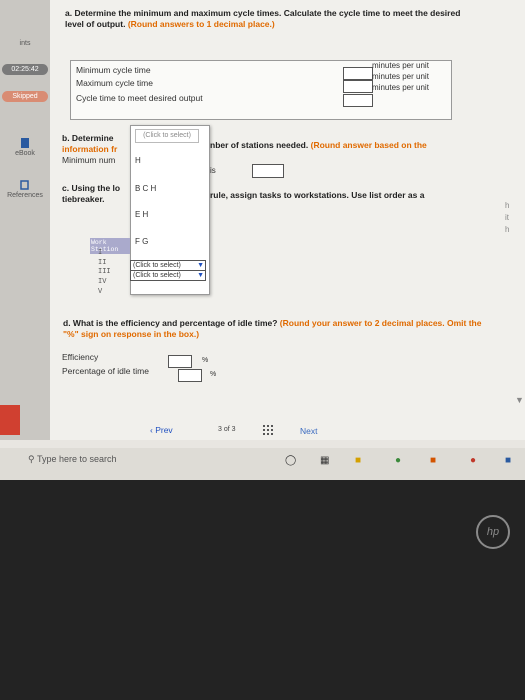 The image size is (525, 700). What do you see at coordinates (90, 149) in the screenshot?
I see `question-b-lead2: information fr` at bounding box center [90, 149].